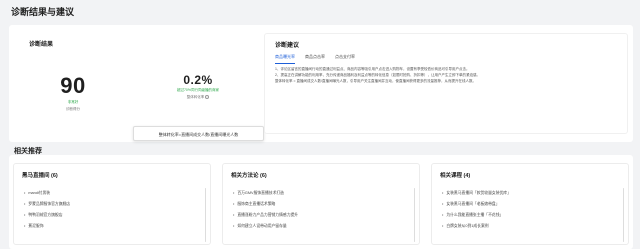 This screenshot has width=640, height=249. What do you see at coordinates (43, 12) in the screenshot?
I see `page-title: 诊断结果与建议` at bounding box center [43, 12].